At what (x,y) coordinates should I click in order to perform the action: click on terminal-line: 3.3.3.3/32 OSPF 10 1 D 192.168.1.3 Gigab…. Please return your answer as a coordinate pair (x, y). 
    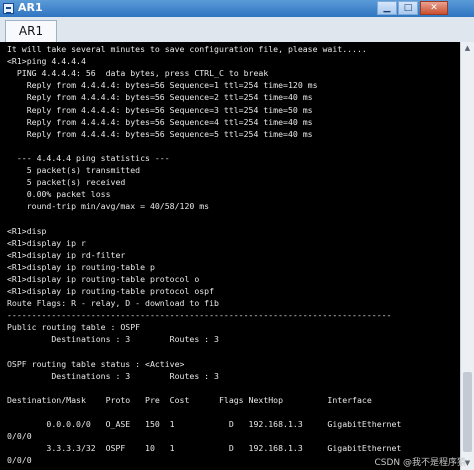
    Looking at the image, I should click on (204, 448).